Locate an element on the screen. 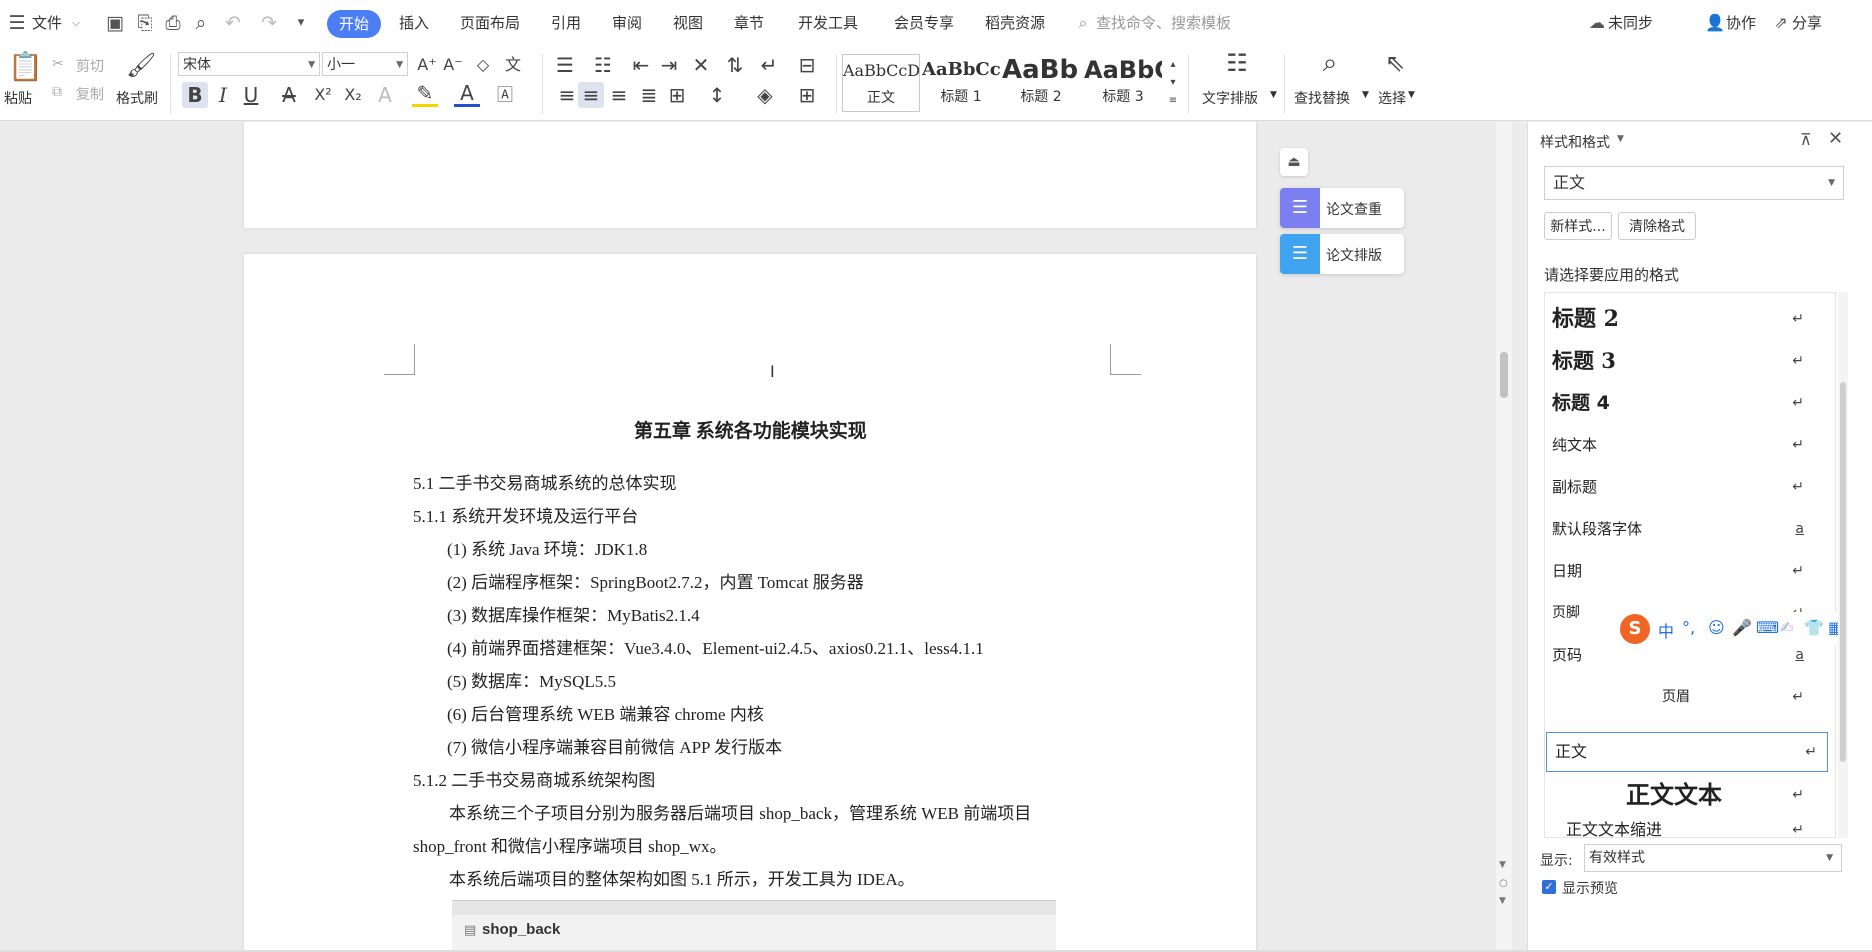  font-size-select: 小一 ▼ is located at coordinates (365, 64).